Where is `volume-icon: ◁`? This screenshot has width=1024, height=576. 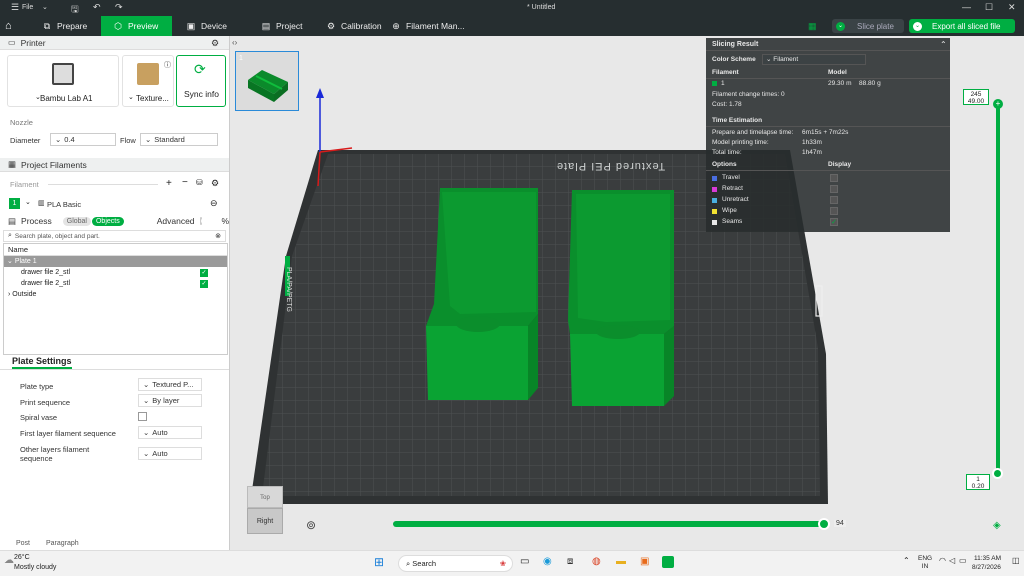
volume-icon: ◁ is located at coordinates (952, 560).